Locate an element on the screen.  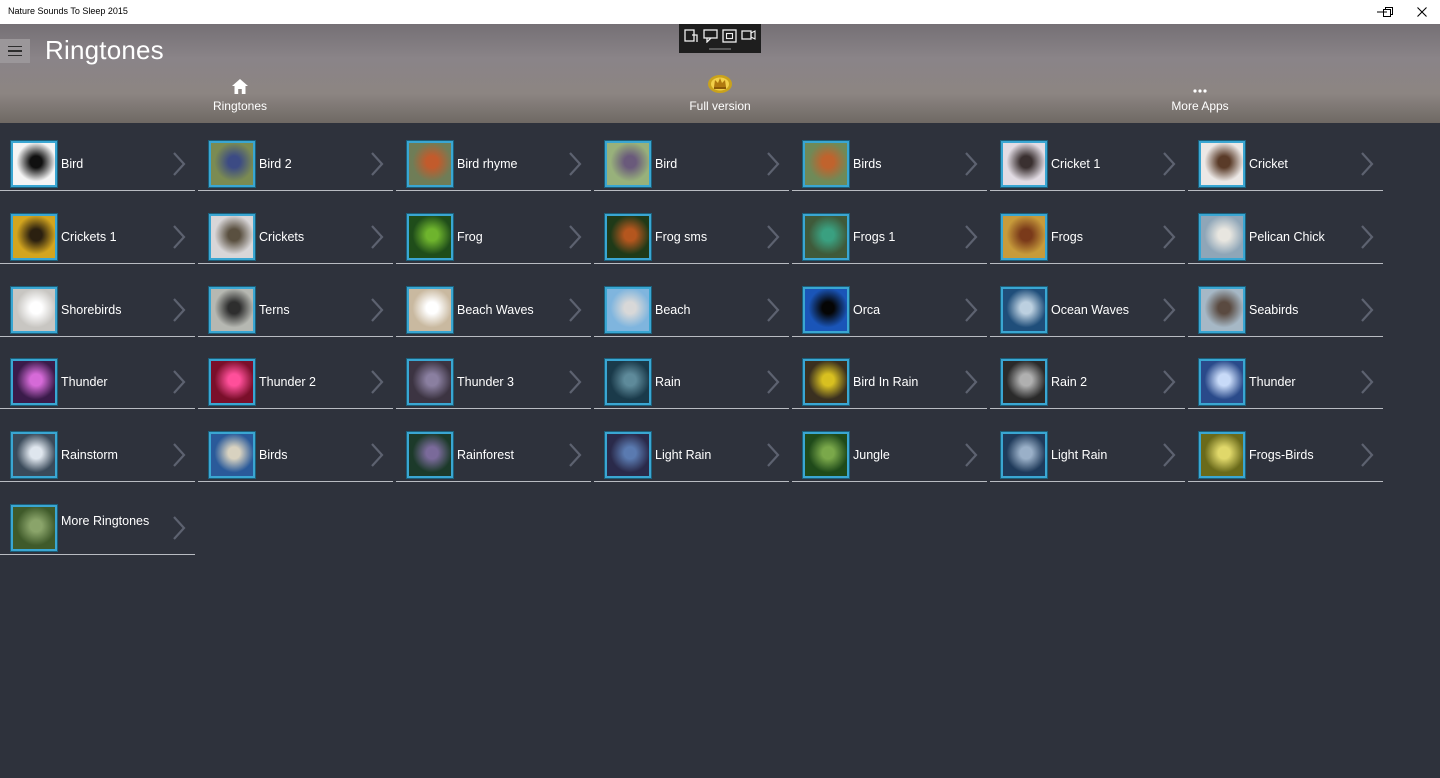
ringtone-label: Bird rhyme is located at coordinates (487, 164).